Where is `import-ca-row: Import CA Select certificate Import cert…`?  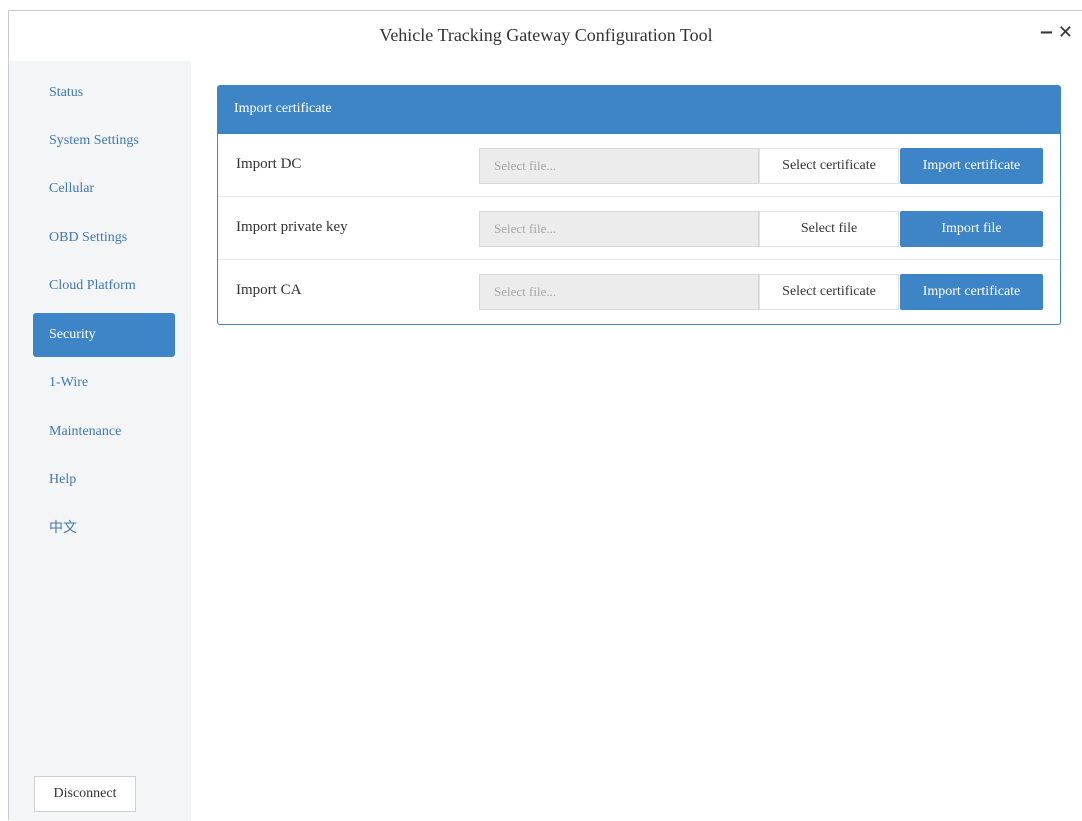
import-ca-row: Import CA Select certificate Import cert… is located at coordinates (639, 291).